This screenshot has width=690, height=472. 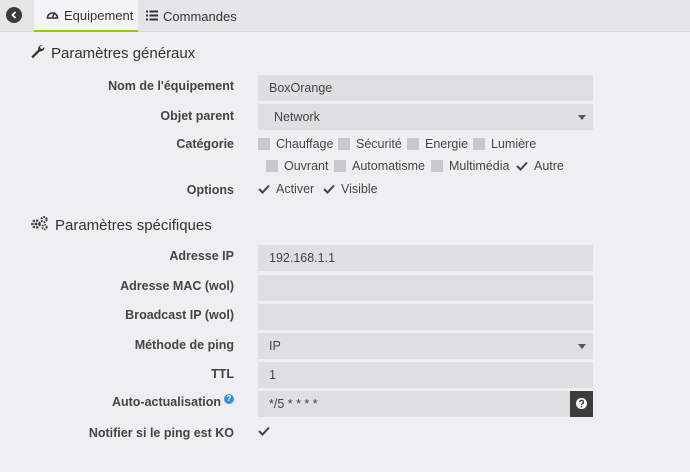 I want to click on mac-label: Adresse MAC (wol), so click(x=177, y=286).